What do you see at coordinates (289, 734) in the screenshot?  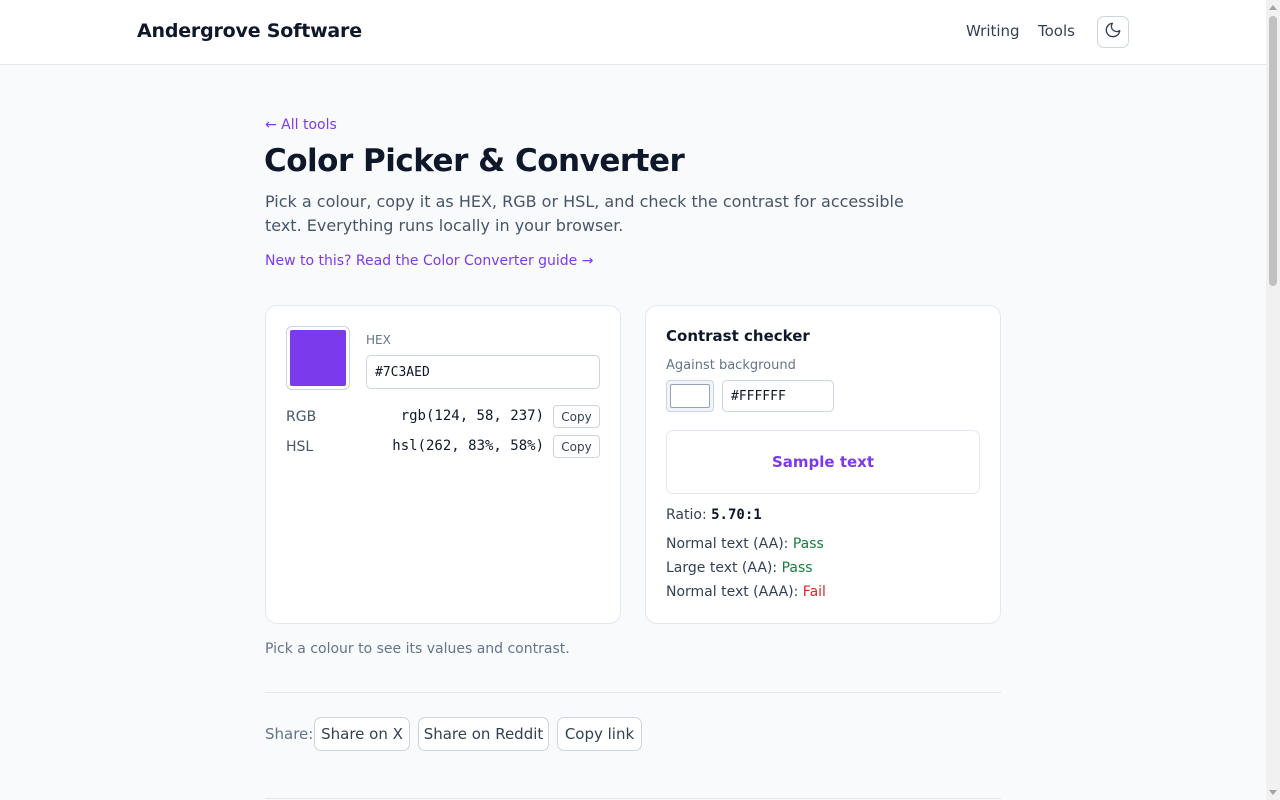 I see `share-label: Share:` at bounding box center [289, 734].